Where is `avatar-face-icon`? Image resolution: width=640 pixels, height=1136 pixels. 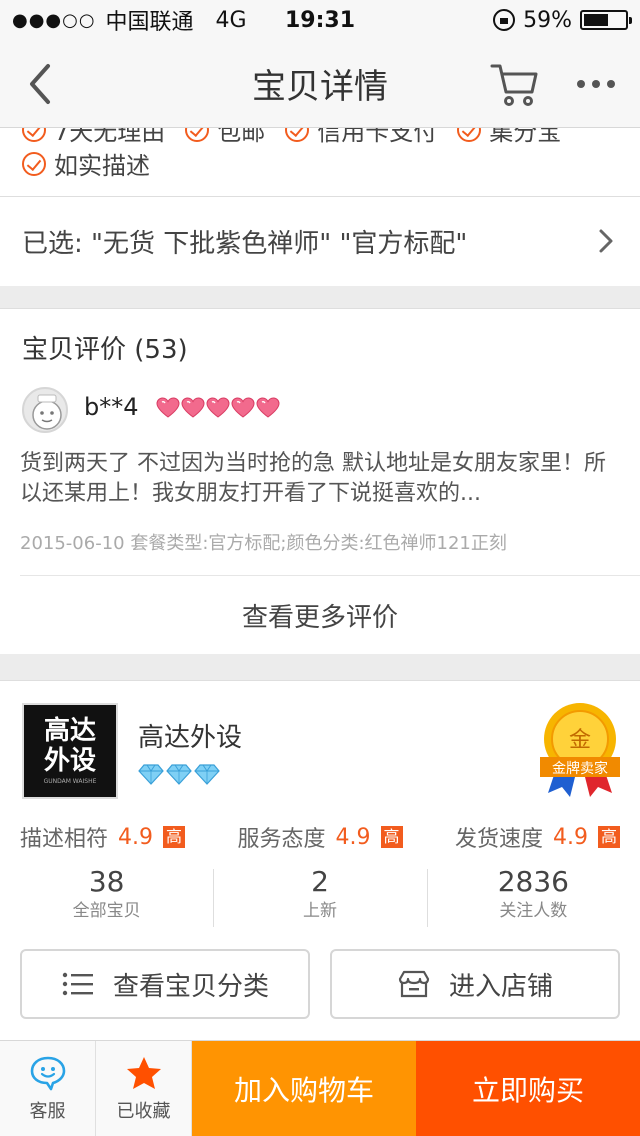
avatar-face-icon is located at coordinates (47, 412).